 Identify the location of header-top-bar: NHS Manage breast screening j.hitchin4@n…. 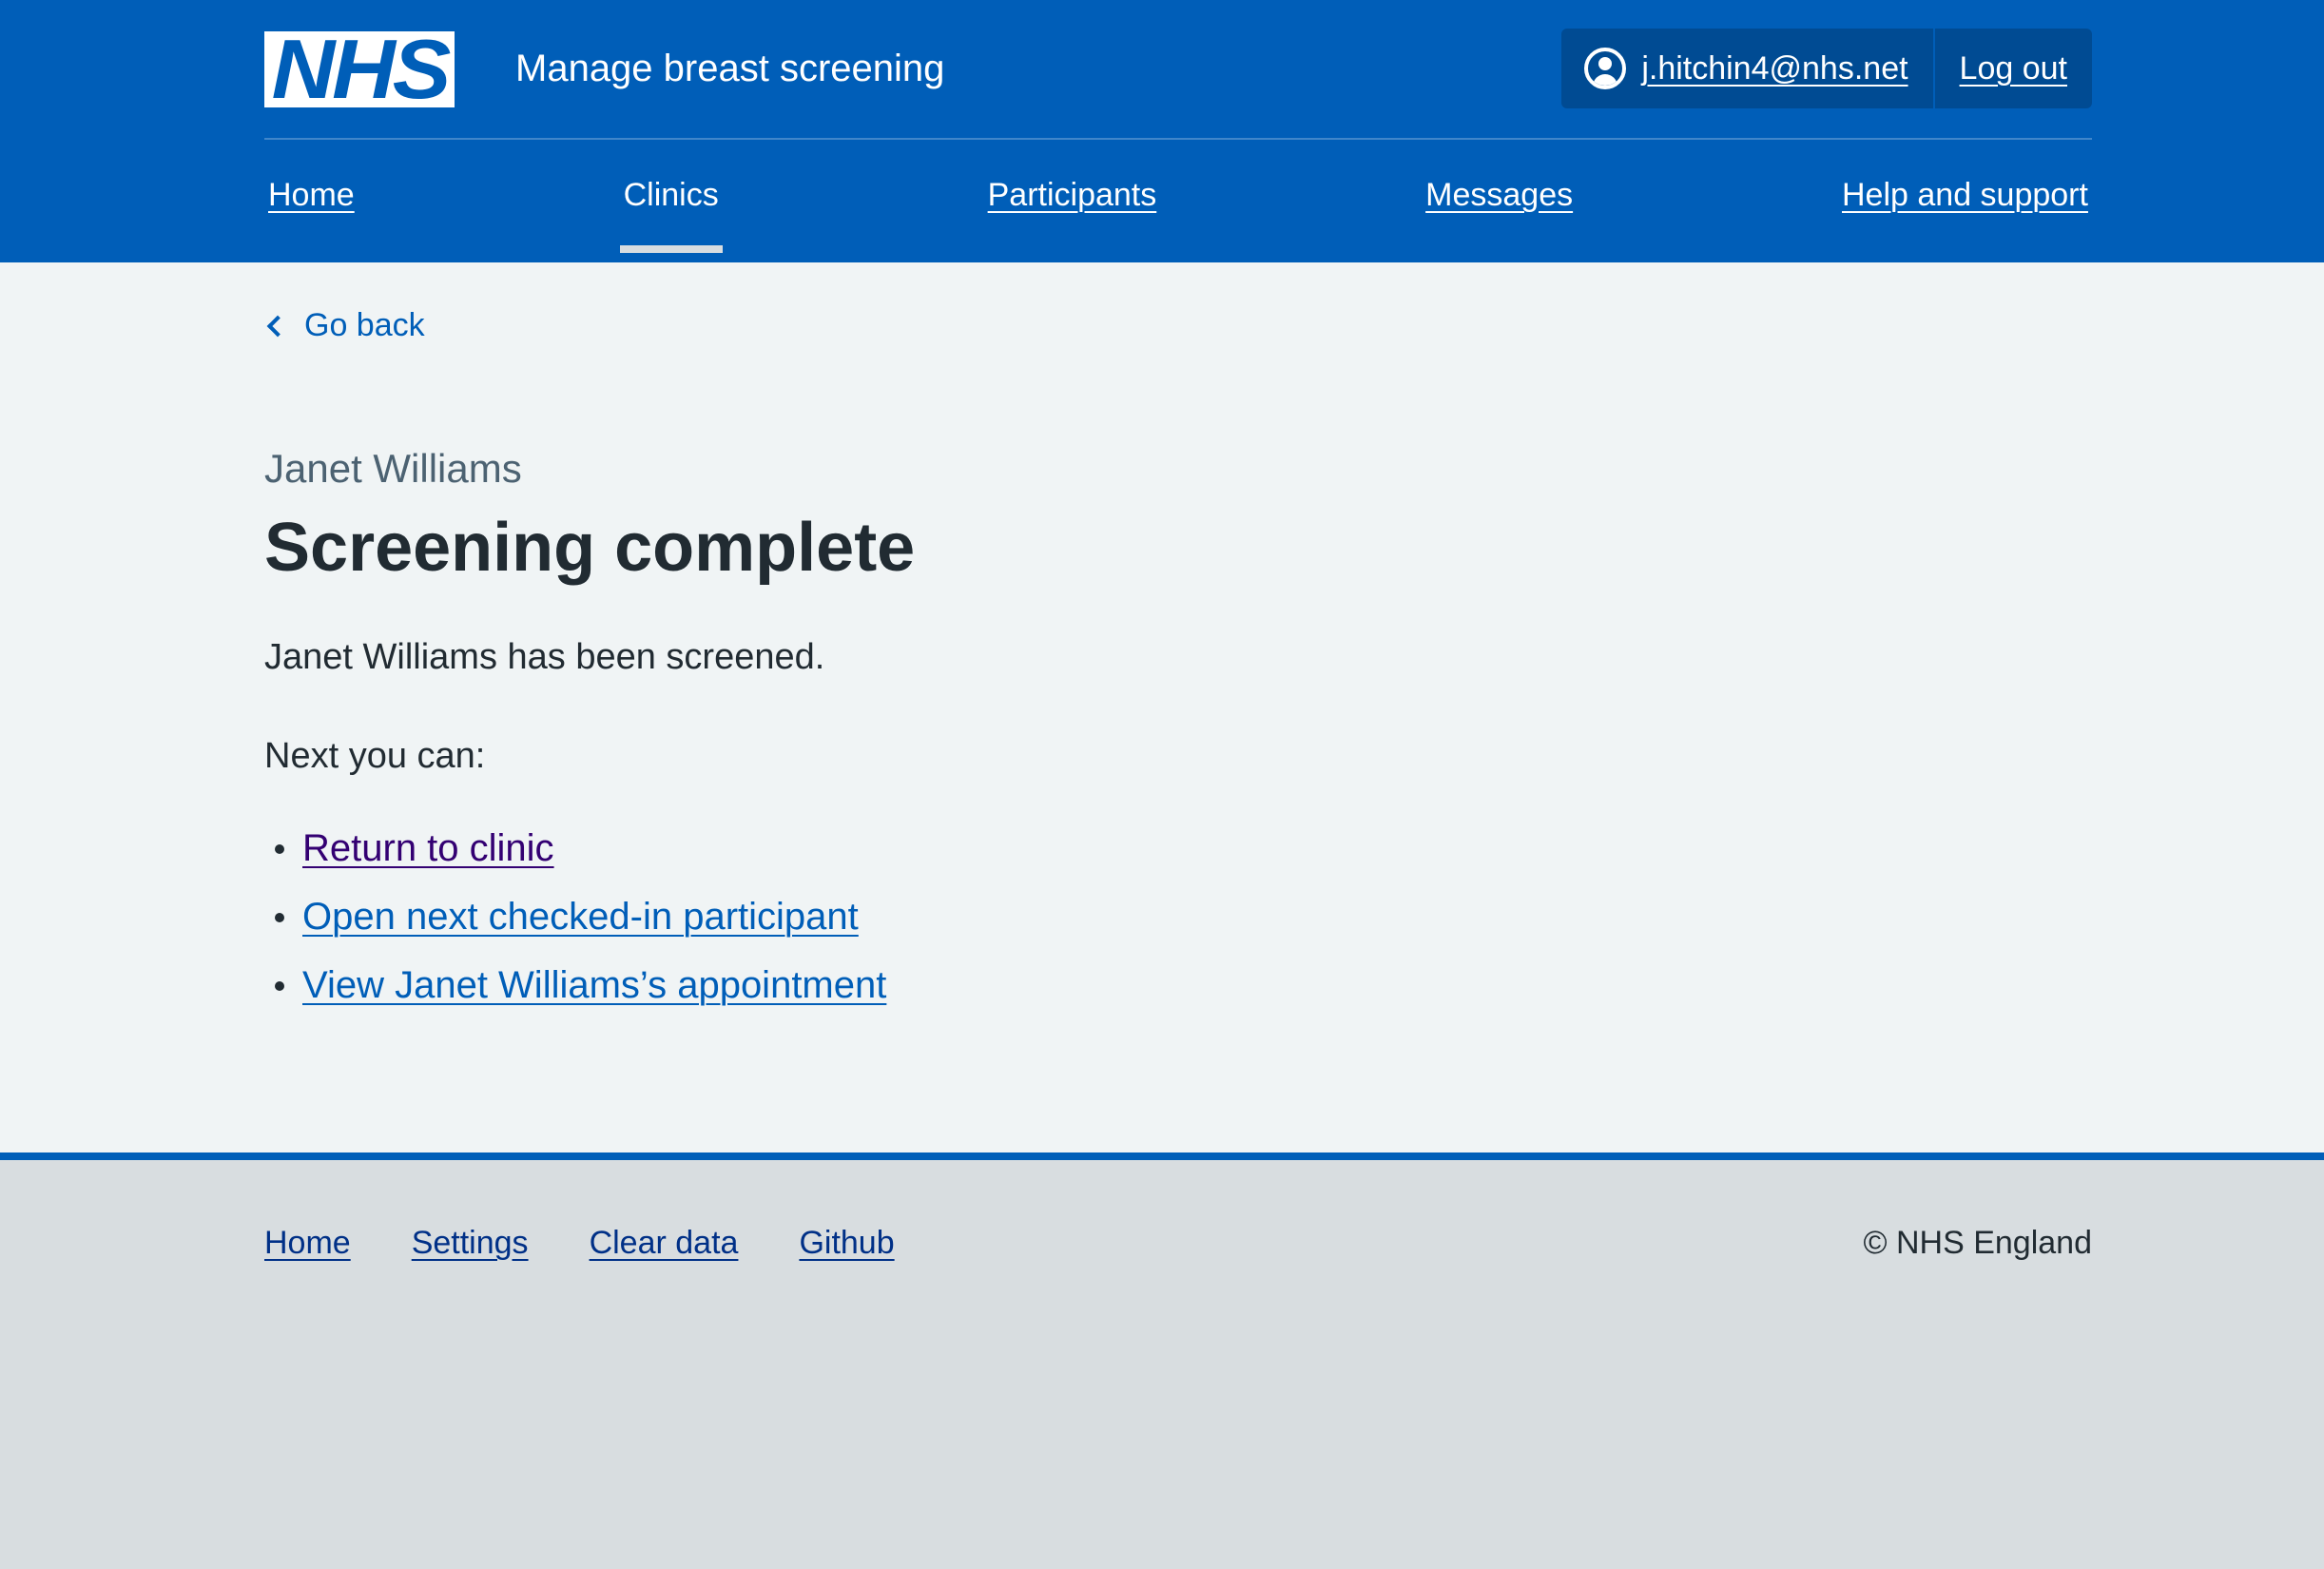
(1178, 70).